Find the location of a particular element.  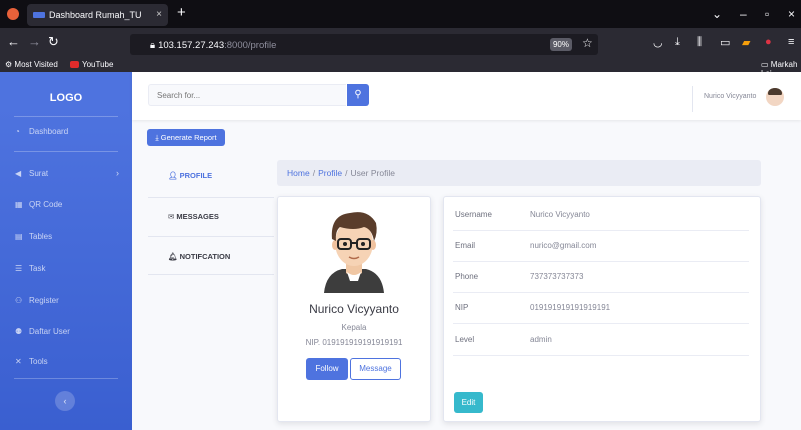

tachometer-icon: ◔ is located at coordinates (17, 131).